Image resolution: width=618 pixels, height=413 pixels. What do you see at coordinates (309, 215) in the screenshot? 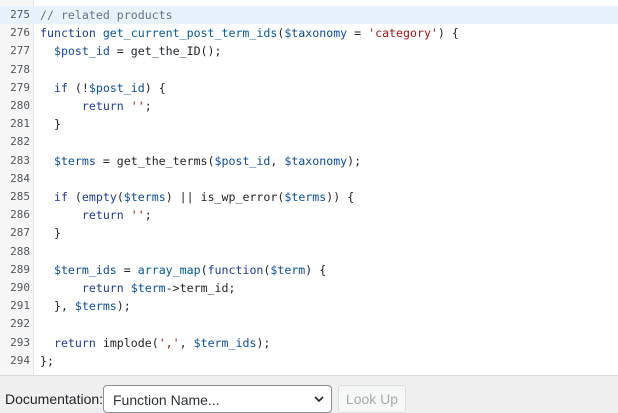
I see `code-line: 286 return '';` at bounding box center [309, 215].